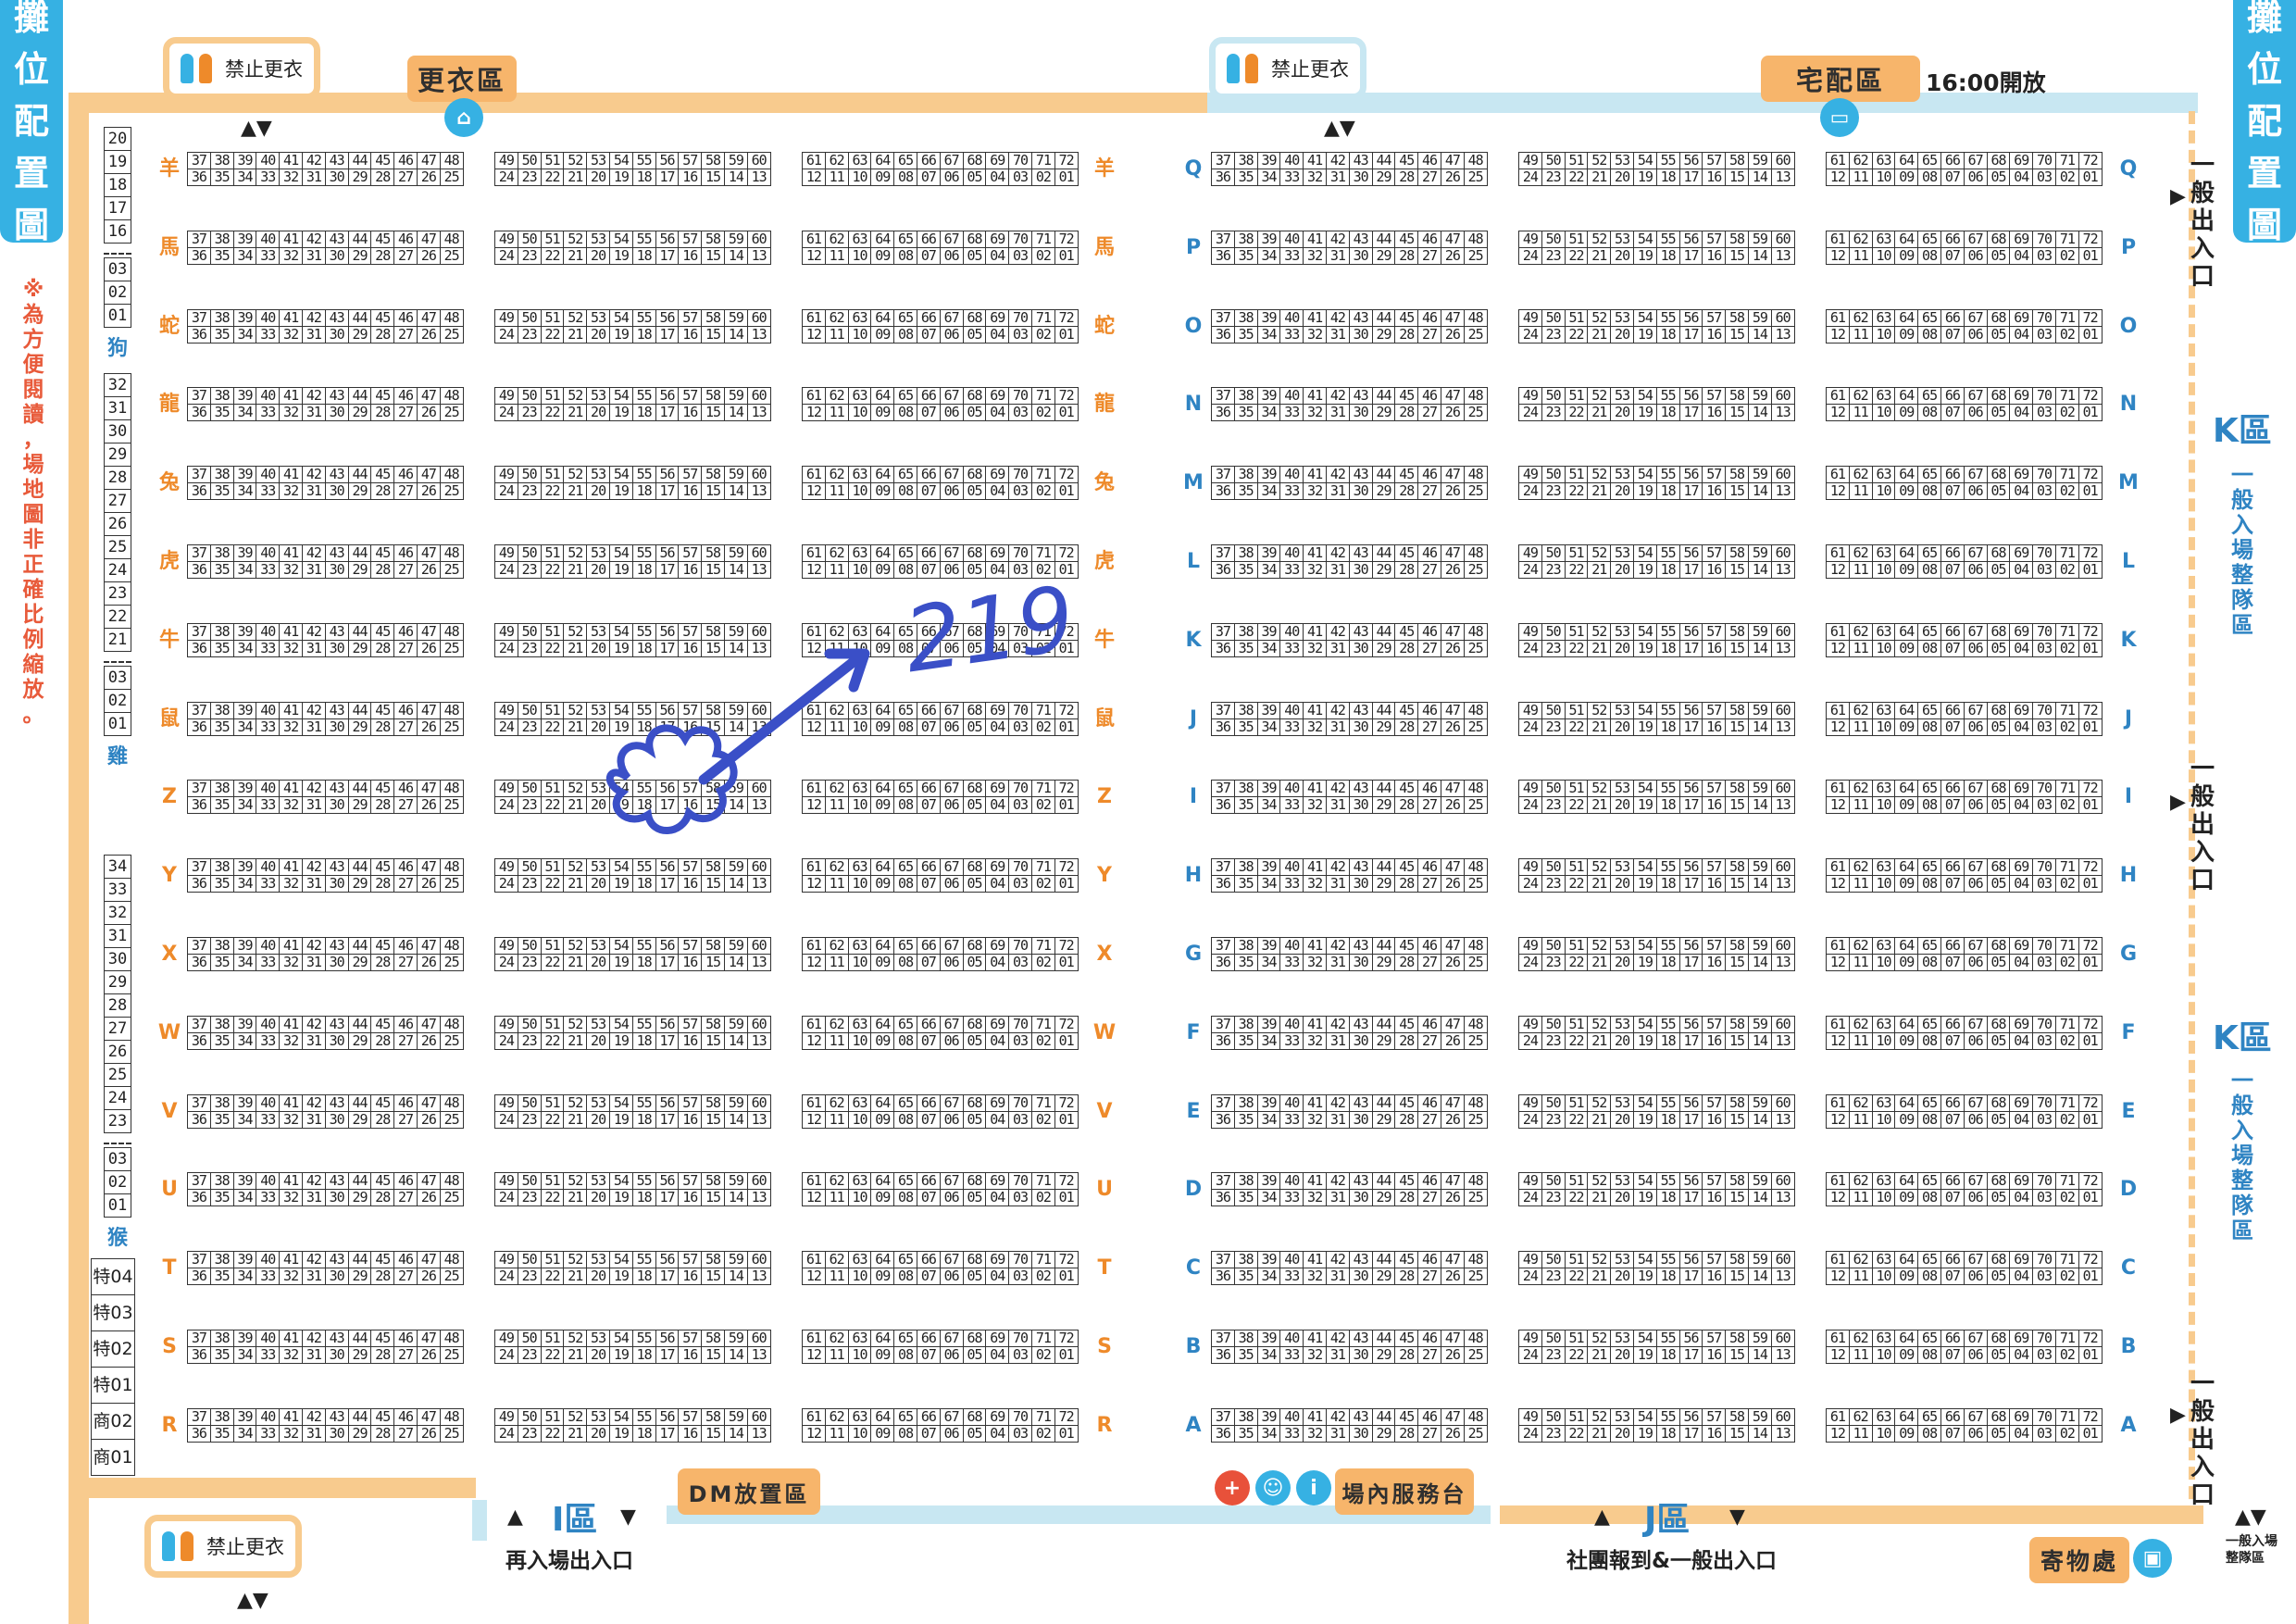 This screenshot has width=2296, height=1624. Describe the element at coordinates (552, 335) in the screenshot. I see `booth-cell: 22` at that location.